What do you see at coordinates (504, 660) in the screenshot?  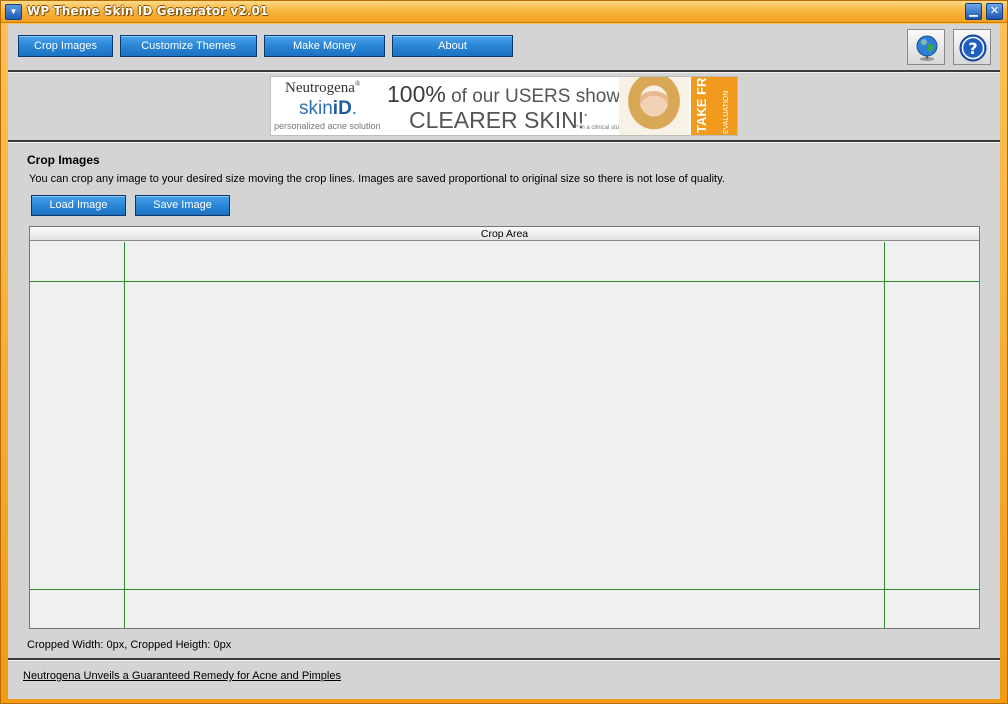 I see `footer-divider-highlight` at bounding box center [504, 660].